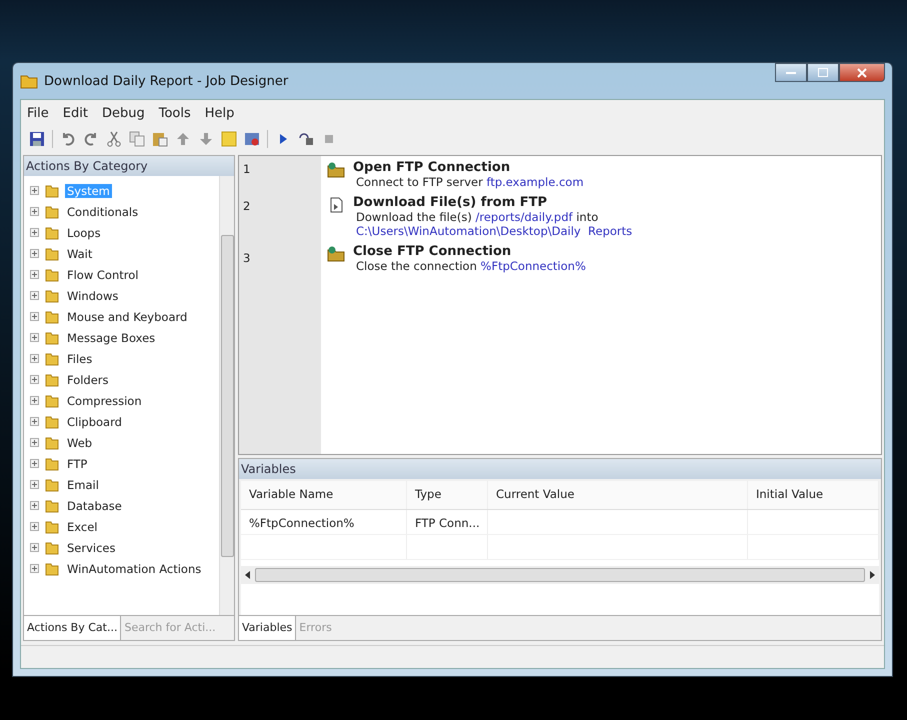 Image resolution: width=907 pixels, height=720 pixels. I want to click on line-number: 2, so click(247, 207).